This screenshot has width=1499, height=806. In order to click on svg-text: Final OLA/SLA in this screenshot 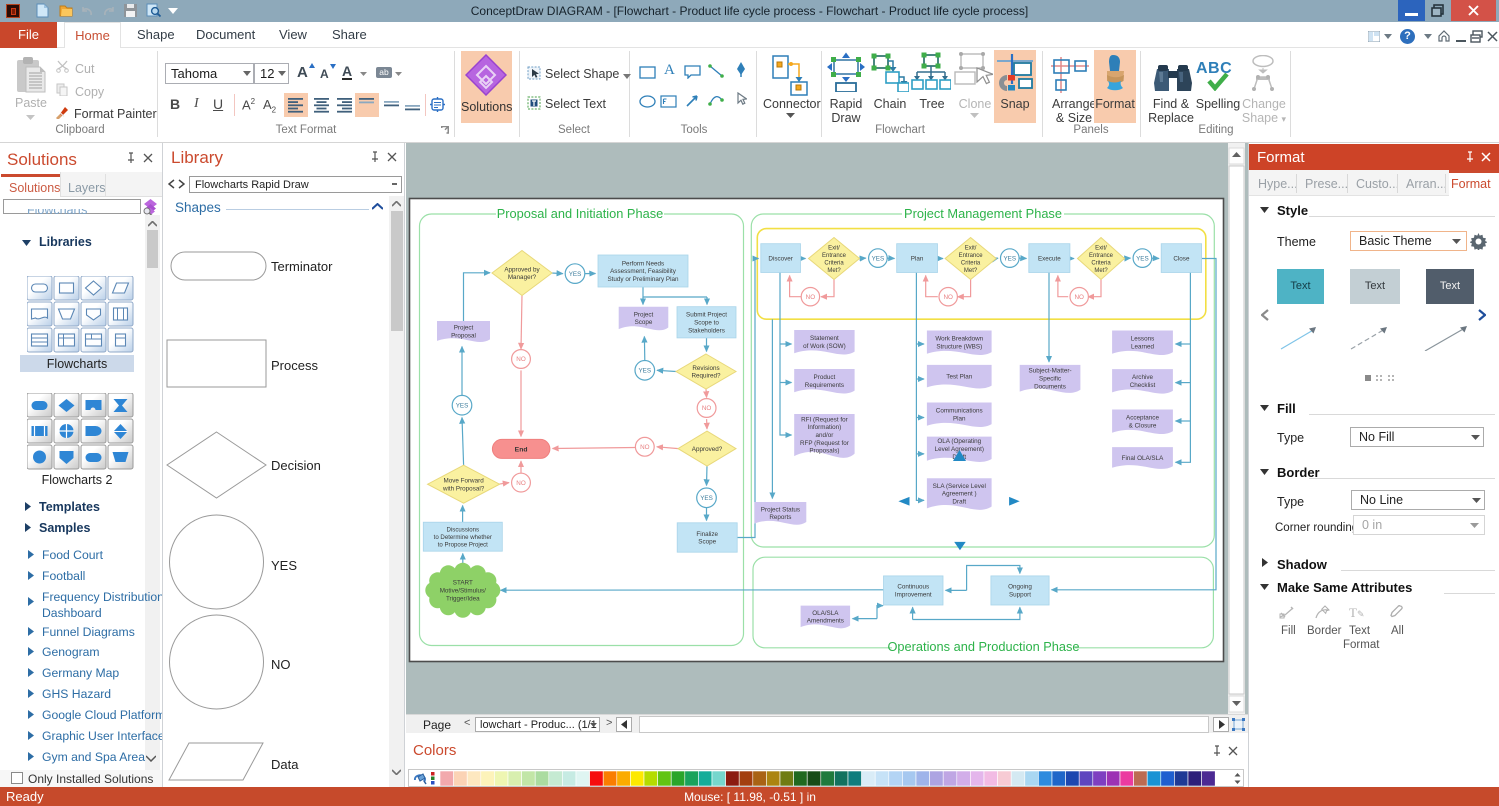, I will do `click(1143, 458)`.